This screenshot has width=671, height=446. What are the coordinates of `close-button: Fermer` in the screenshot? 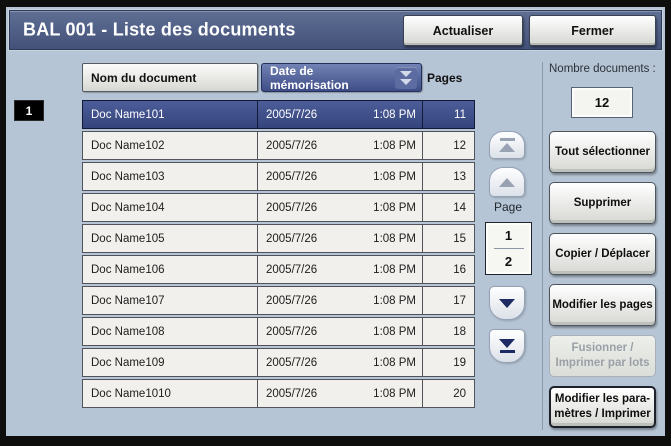 It's located at (592, 30).